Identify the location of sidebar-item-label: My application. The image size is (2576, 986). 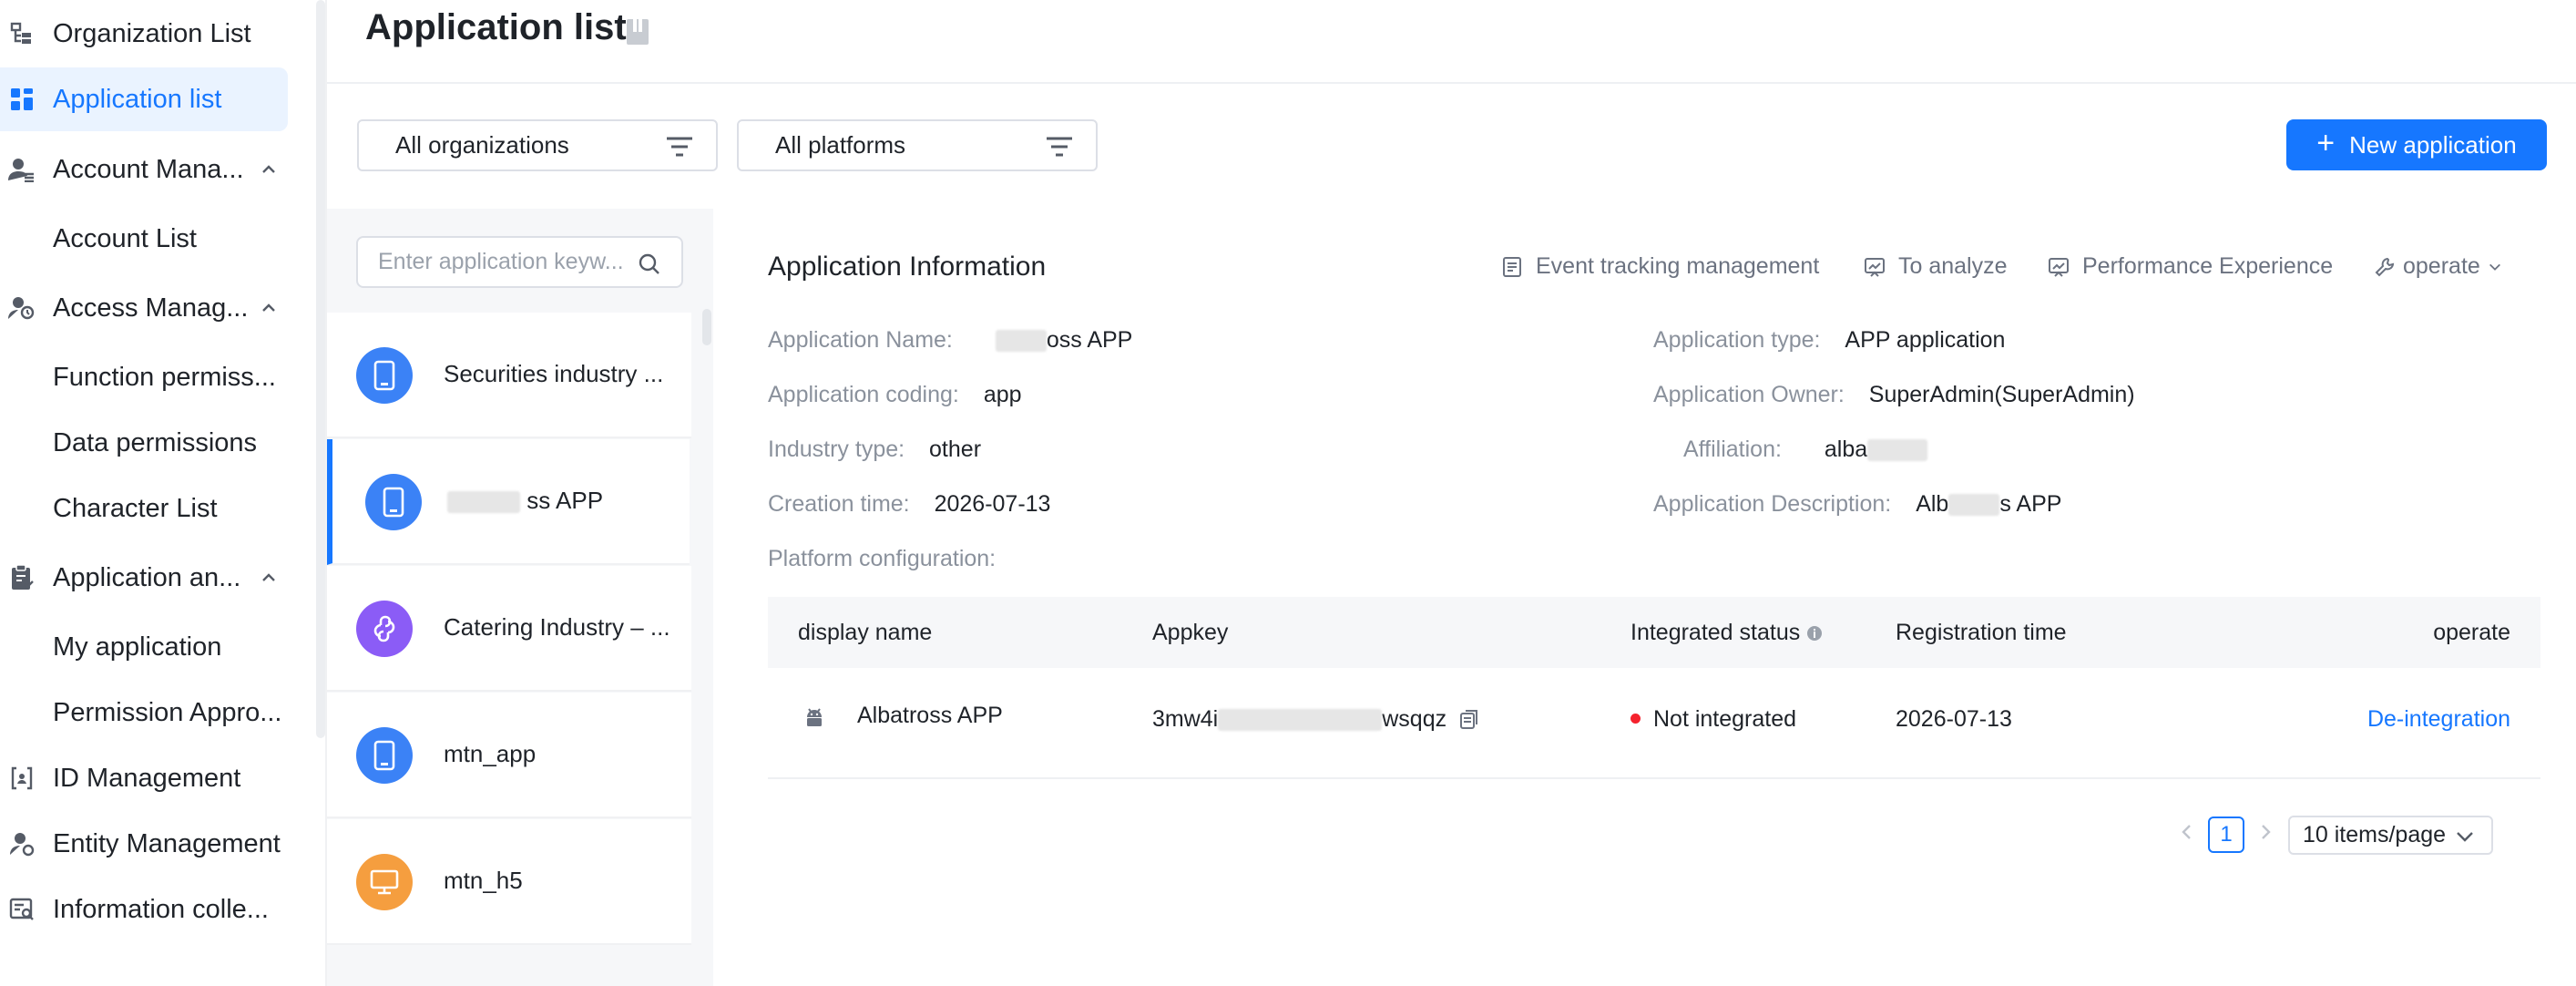
(137, 647).